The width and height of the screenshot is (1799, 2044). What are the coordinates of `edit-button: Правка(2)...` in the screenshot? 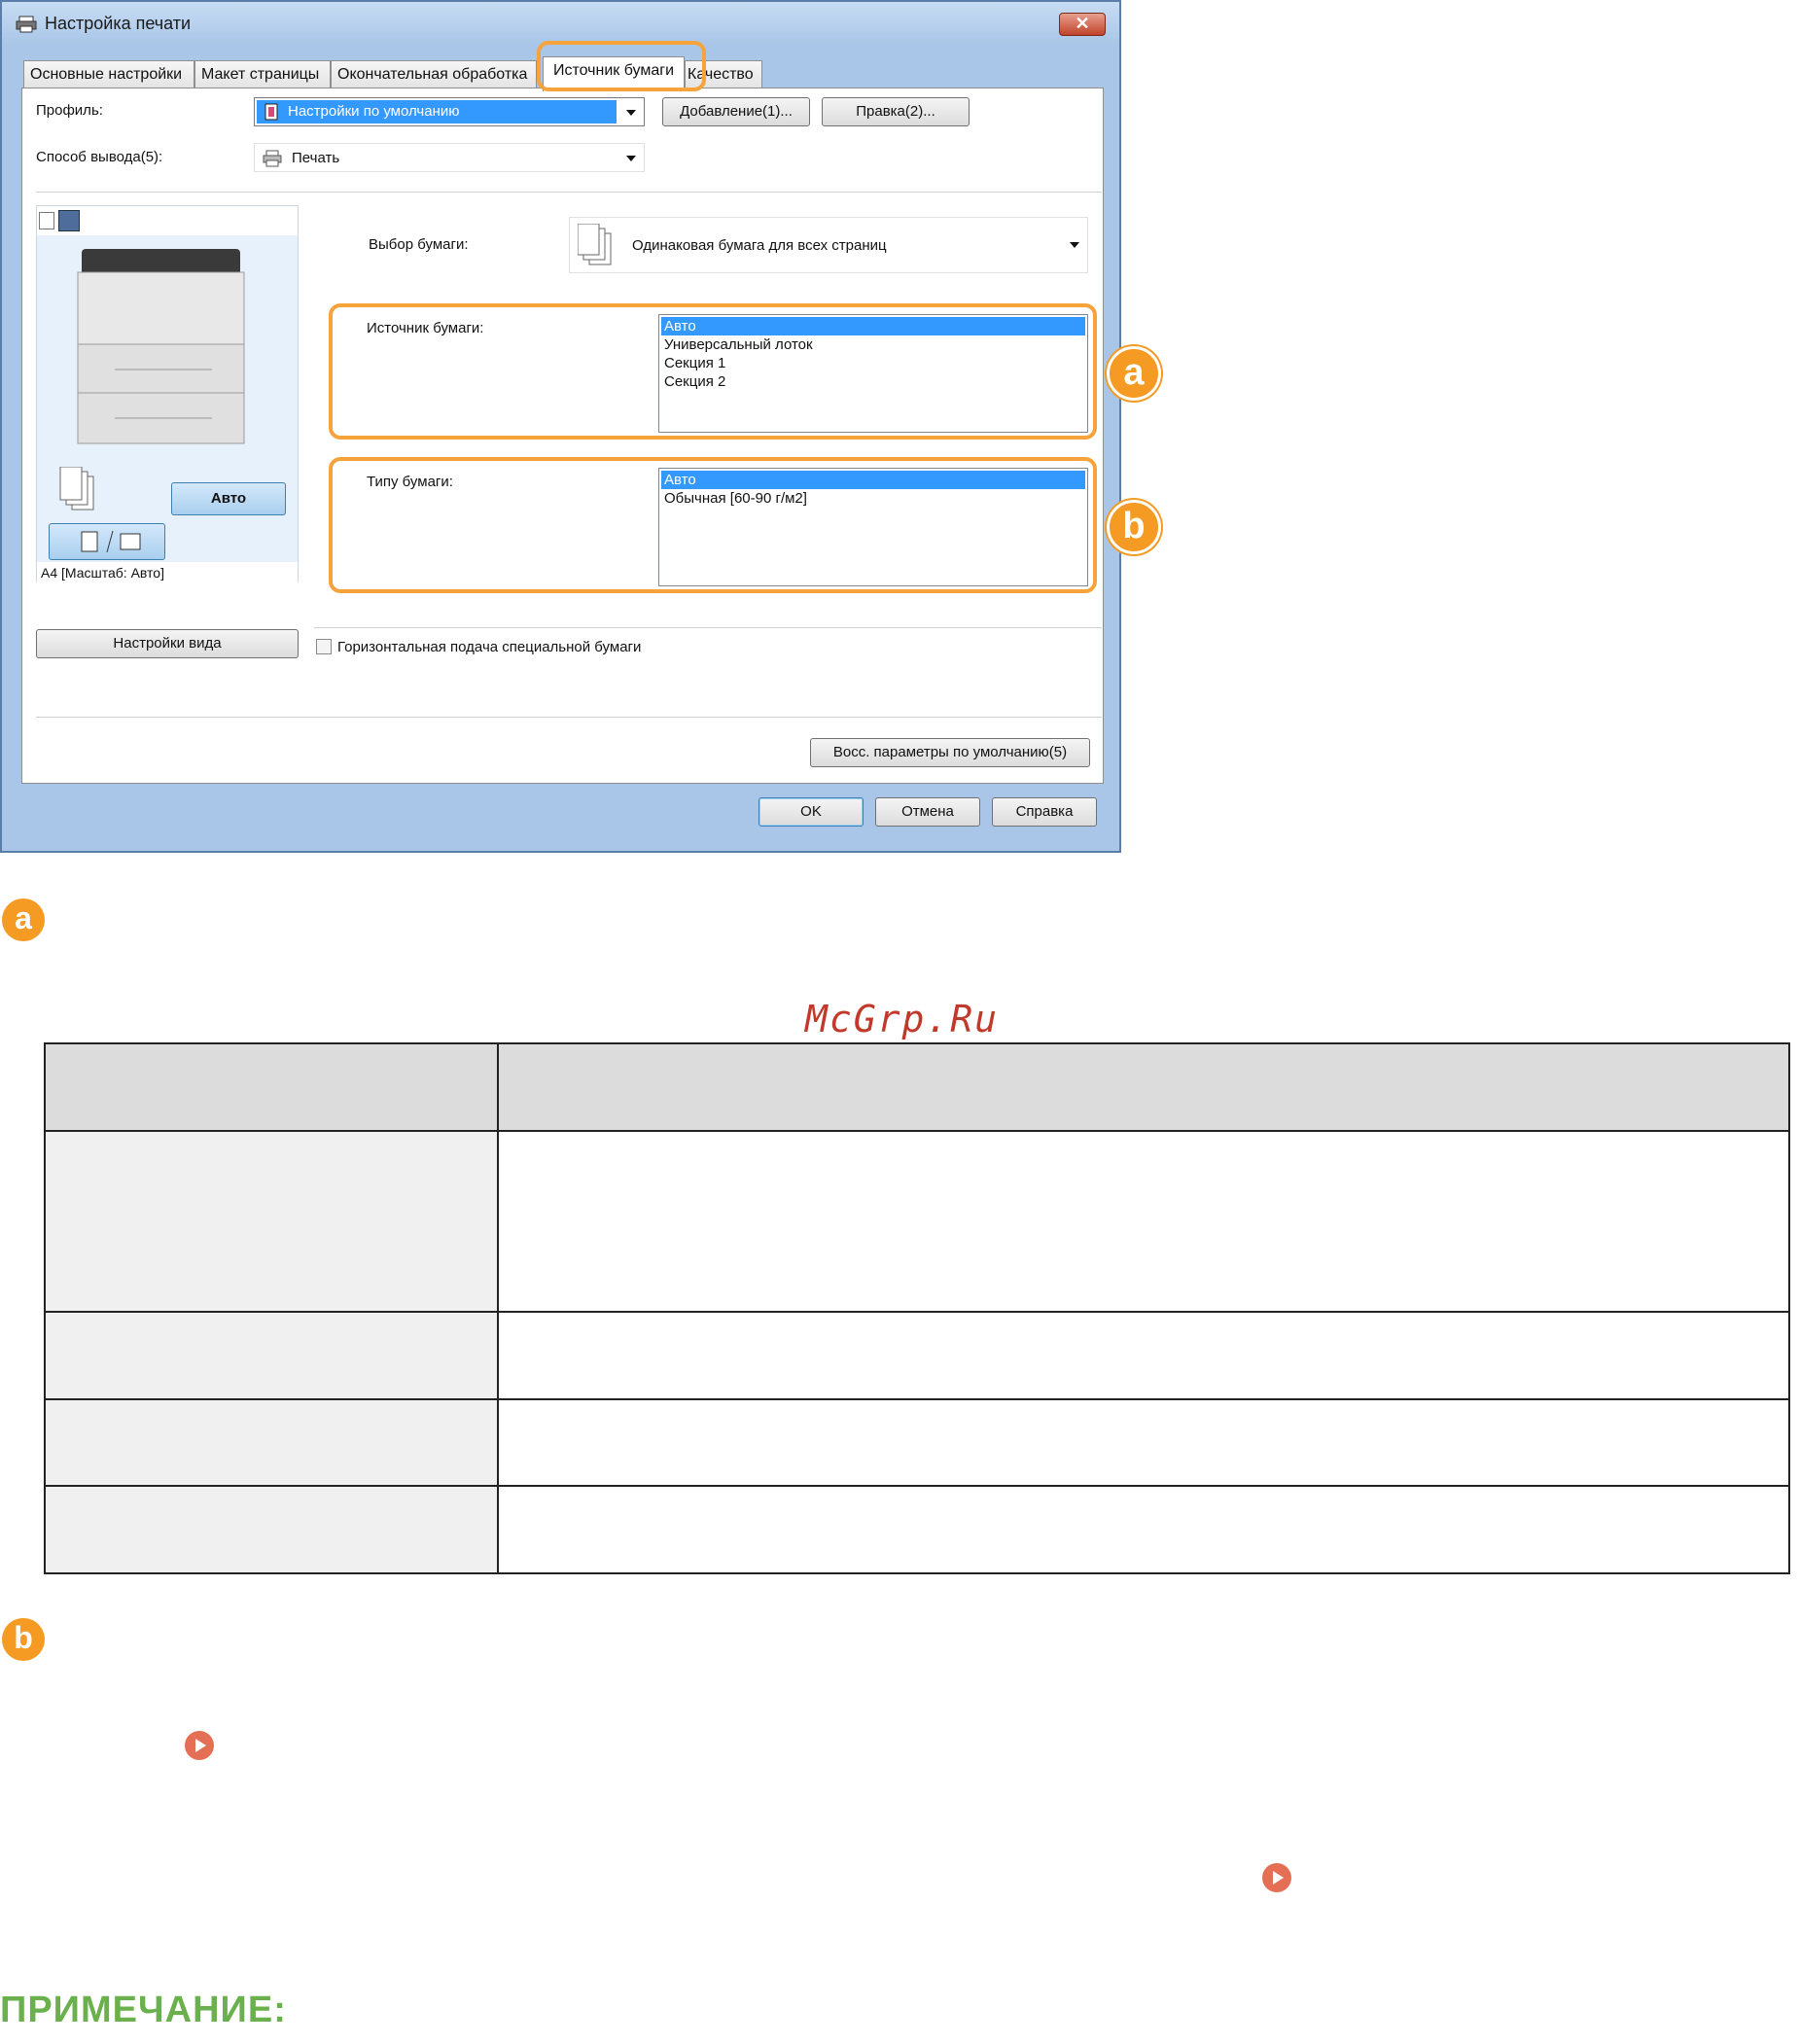 It's located at (896, 112).